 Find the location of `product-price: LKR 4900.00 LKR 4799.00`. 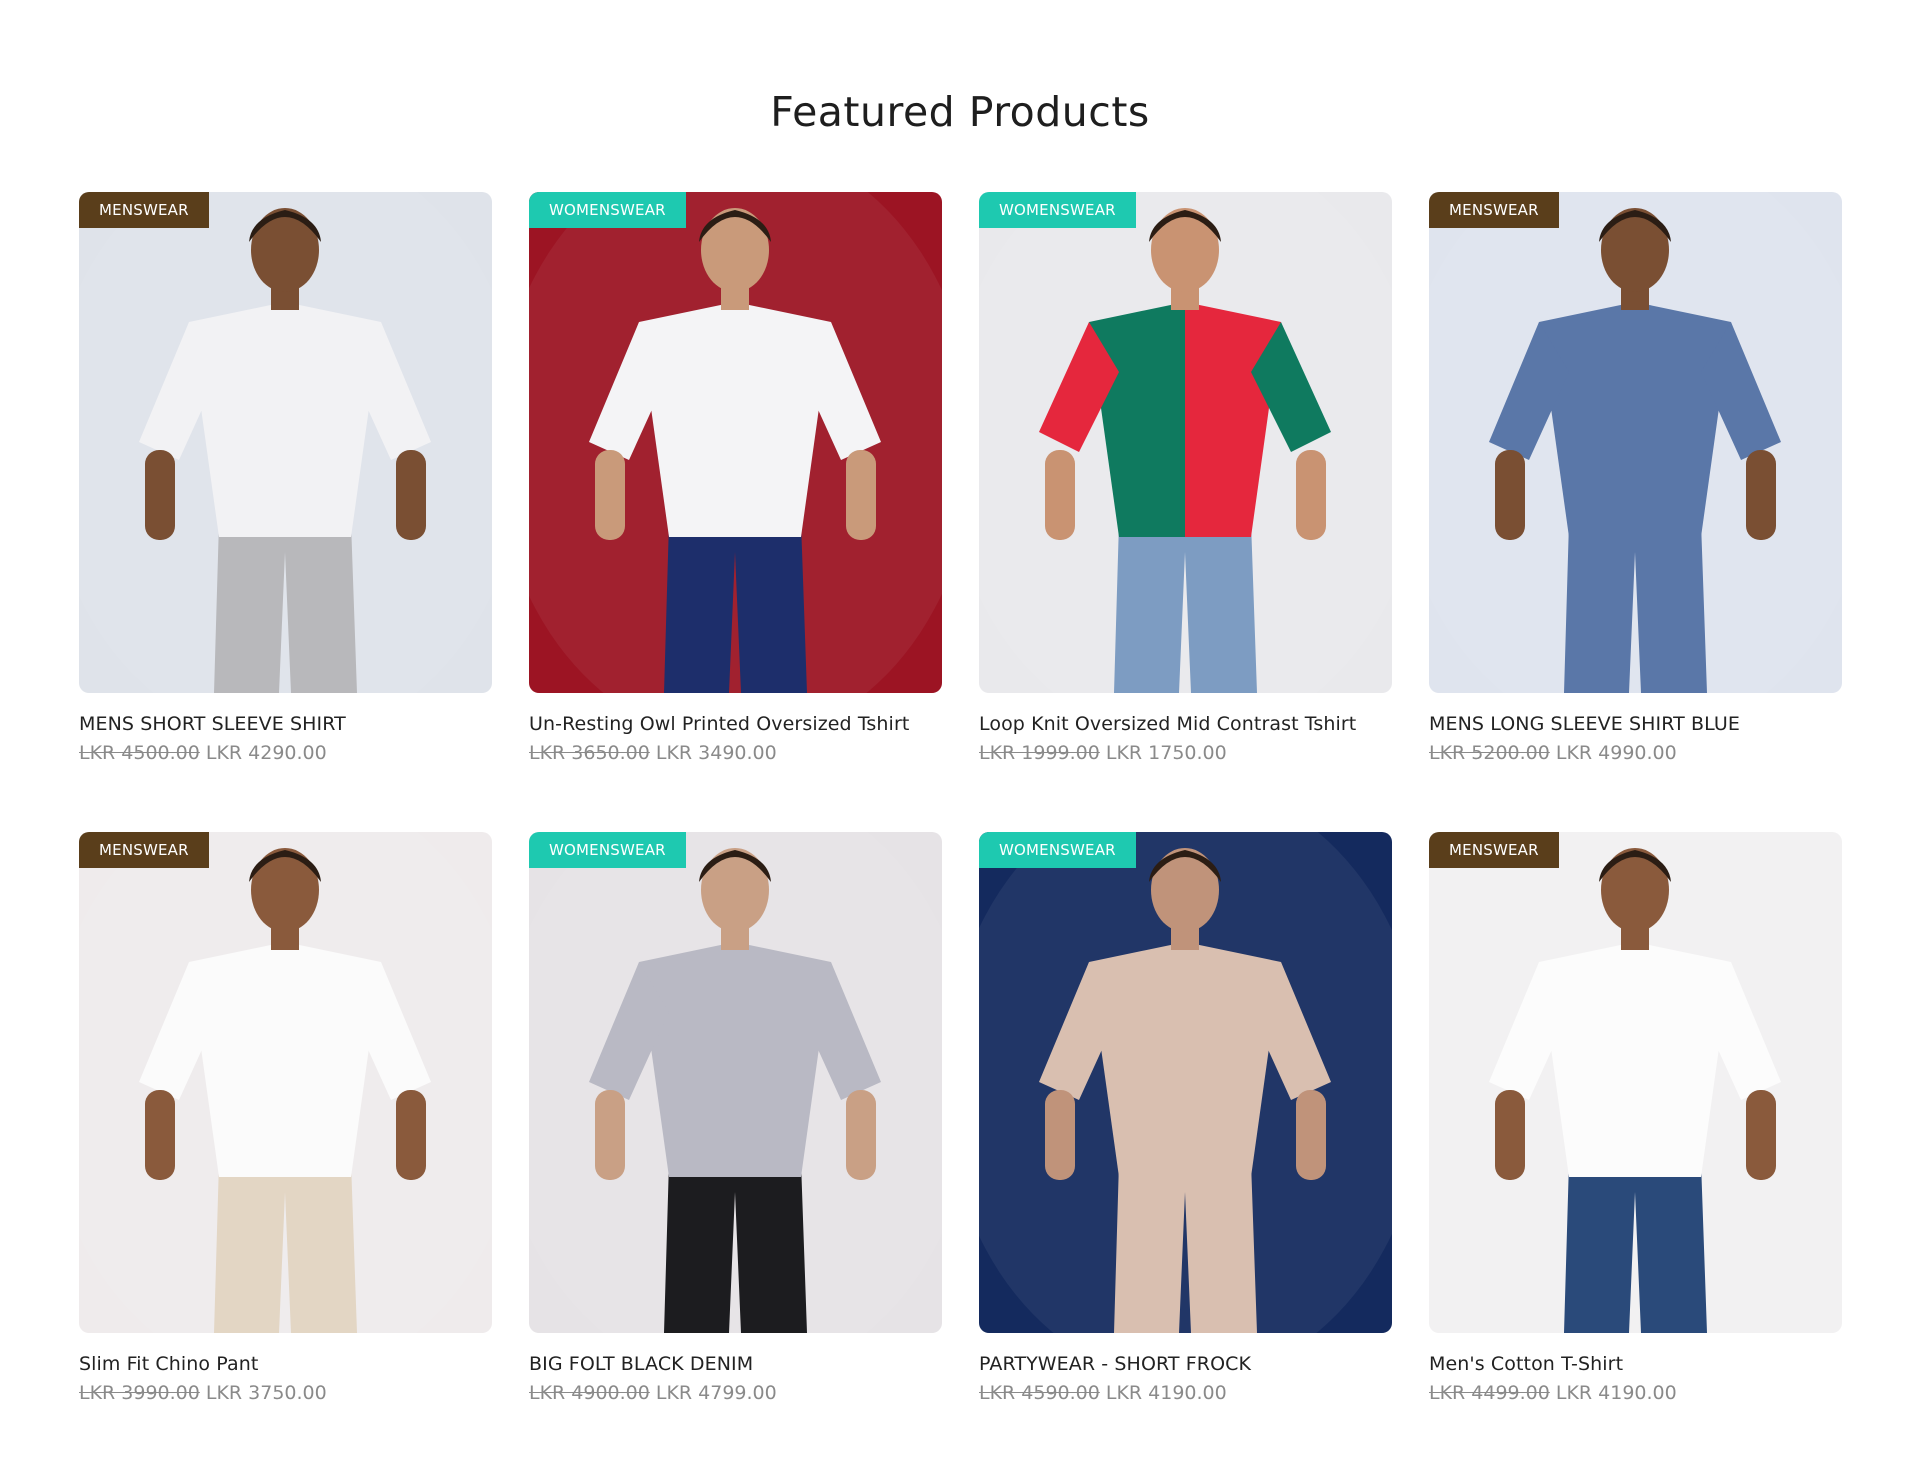

product-price: LKR 4900.00 LKR 4799.00 is located at coordinates (735, 1393).